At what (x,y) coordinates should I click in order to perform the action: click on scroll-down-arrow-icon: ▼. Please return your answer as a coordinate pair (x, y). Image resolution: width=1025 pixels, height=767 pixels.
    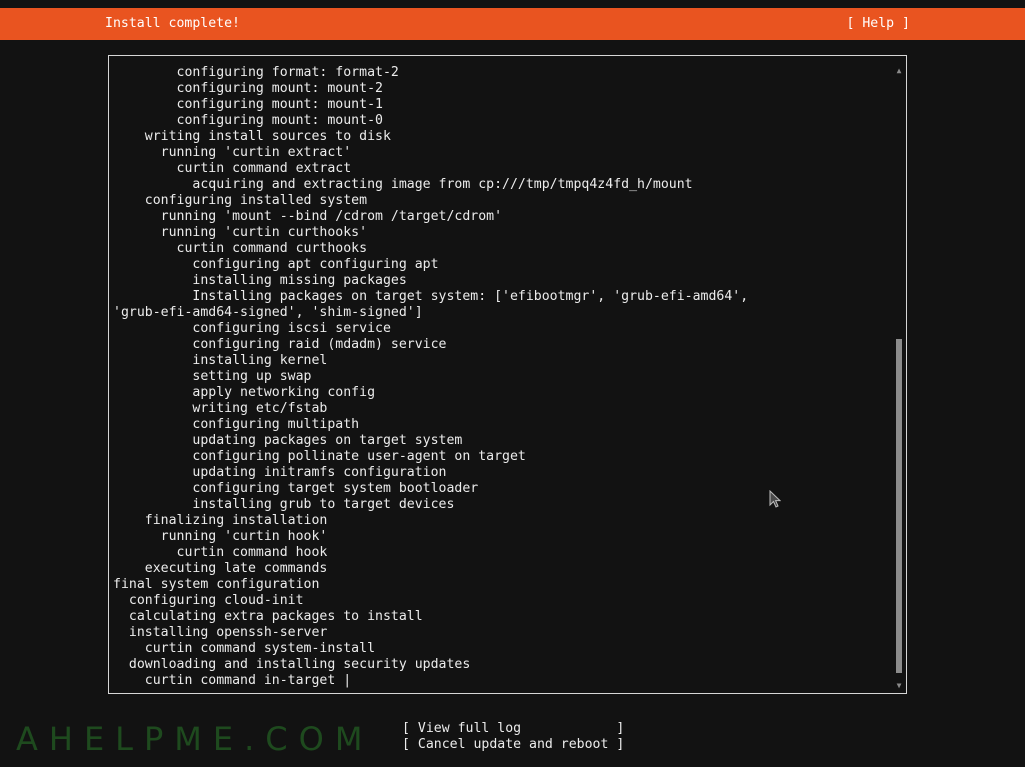
    Looking at the image, I should click on (899, 686).